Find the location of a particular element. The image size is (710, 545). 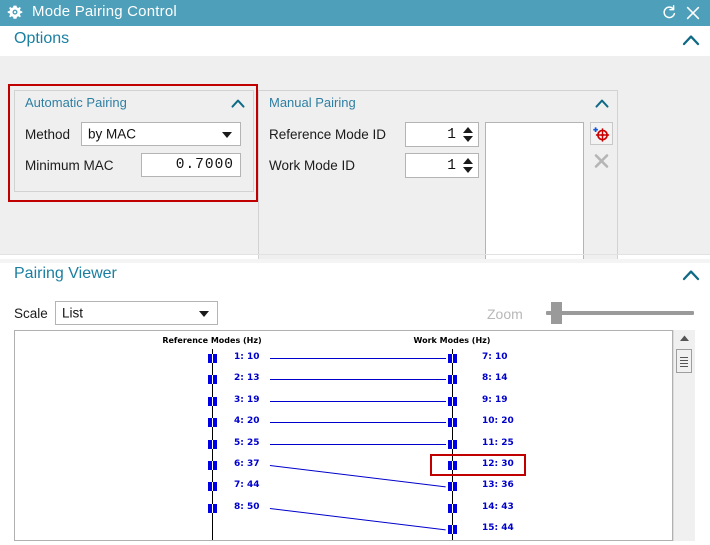

add-pair-crosshair-icon is located at coordinates (601, 134).